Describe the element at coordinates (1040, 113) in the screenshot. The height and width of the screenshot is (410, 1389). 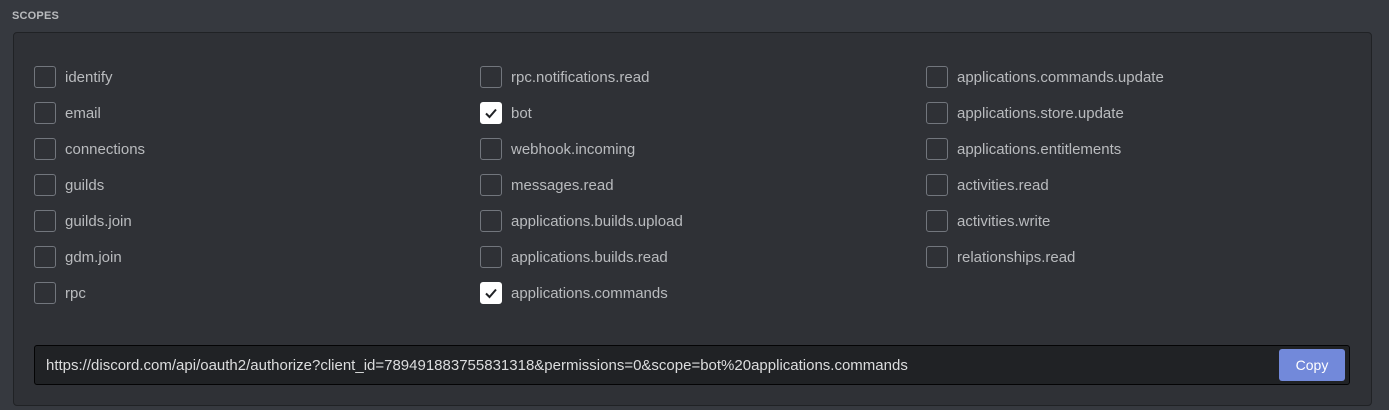
I see `scope-label: applications.store.update` at that location.